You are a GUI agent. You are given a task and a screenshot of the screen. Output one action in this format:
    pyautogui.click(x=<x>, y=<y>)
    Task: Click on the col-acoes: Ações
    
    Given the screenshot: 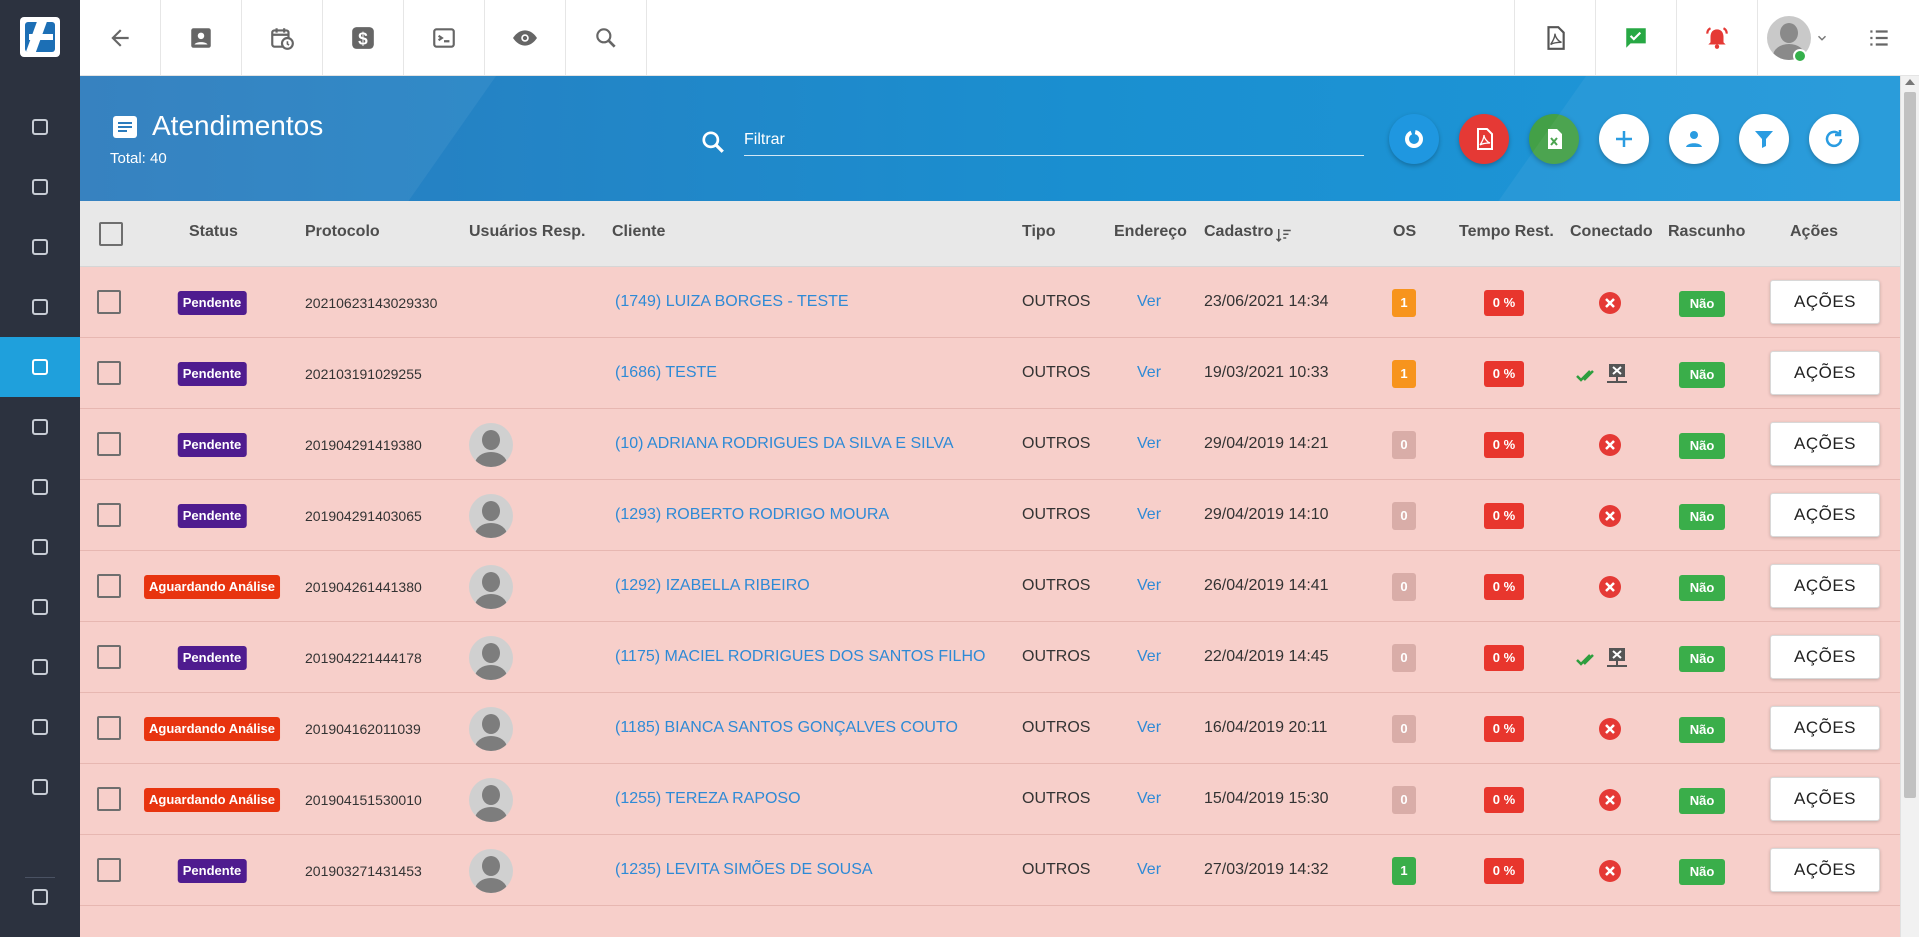 What is the action you would take?
    pyautogui.click(x=1814, y=232)
    